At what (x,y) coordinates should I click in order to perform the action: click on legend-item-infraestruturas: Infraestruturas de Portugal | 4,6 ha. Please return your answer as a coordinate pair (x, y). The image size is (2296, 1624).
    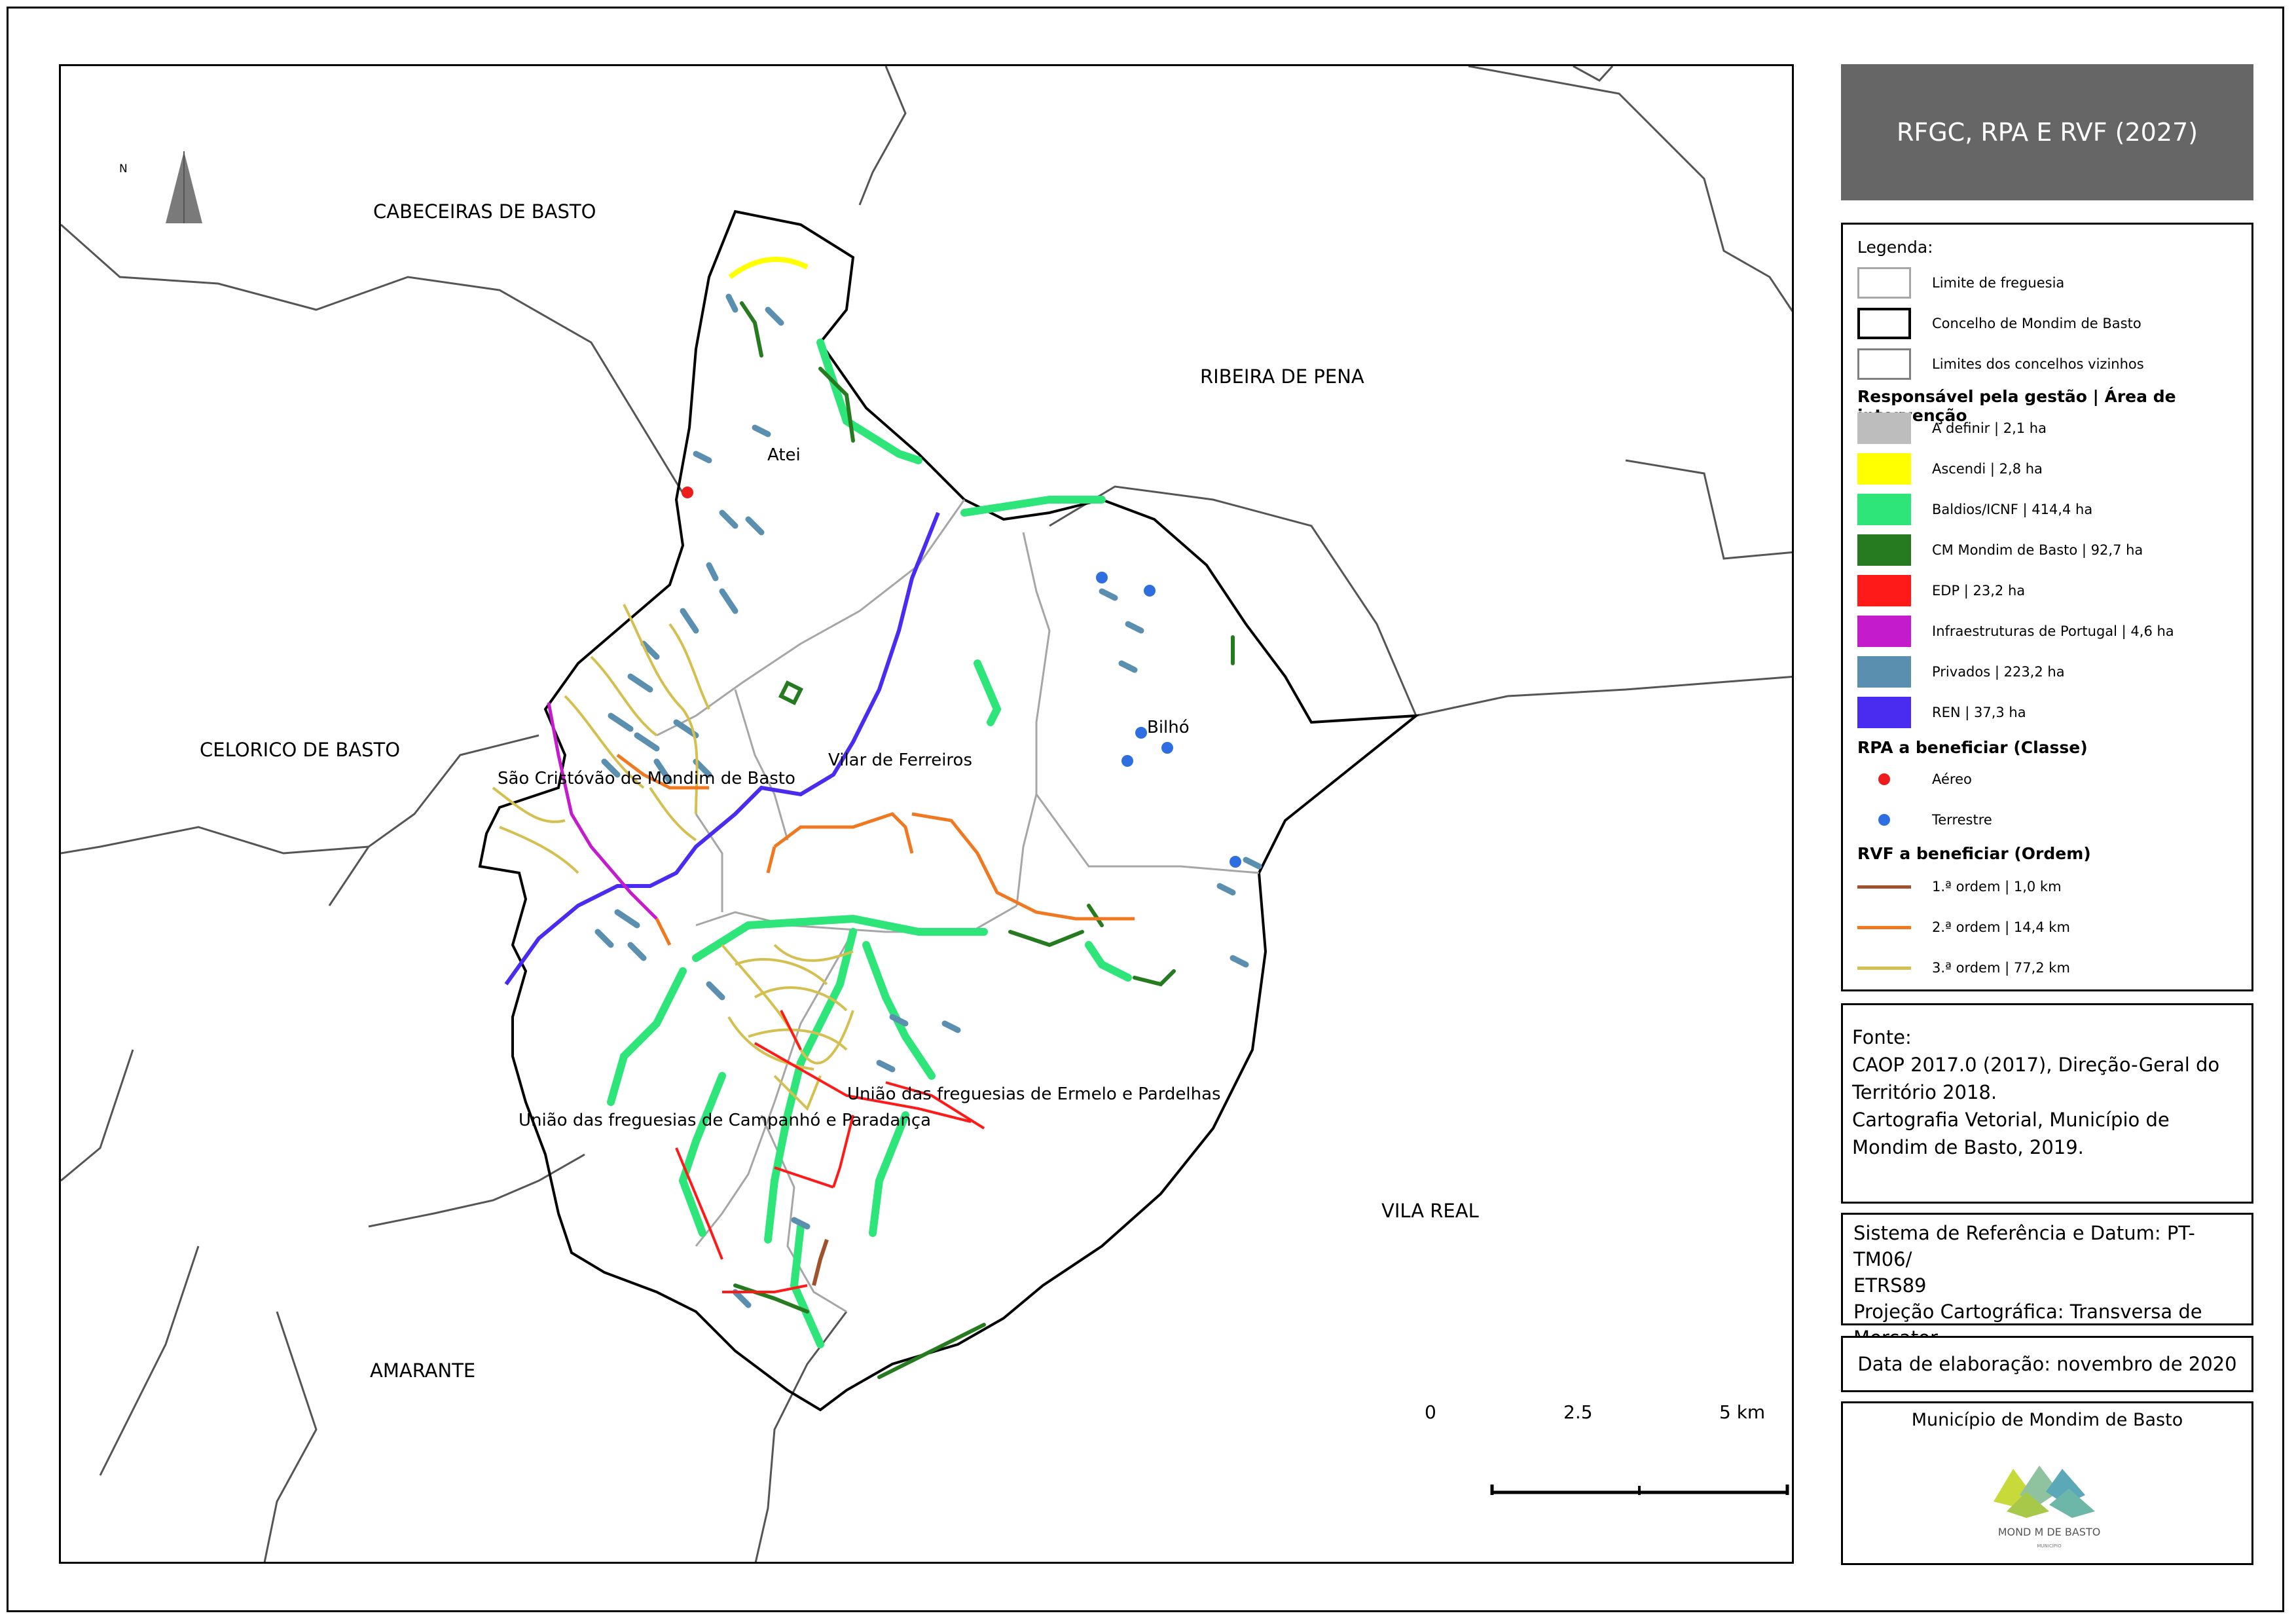
    Looking at the image, I should click on (2015, 631).